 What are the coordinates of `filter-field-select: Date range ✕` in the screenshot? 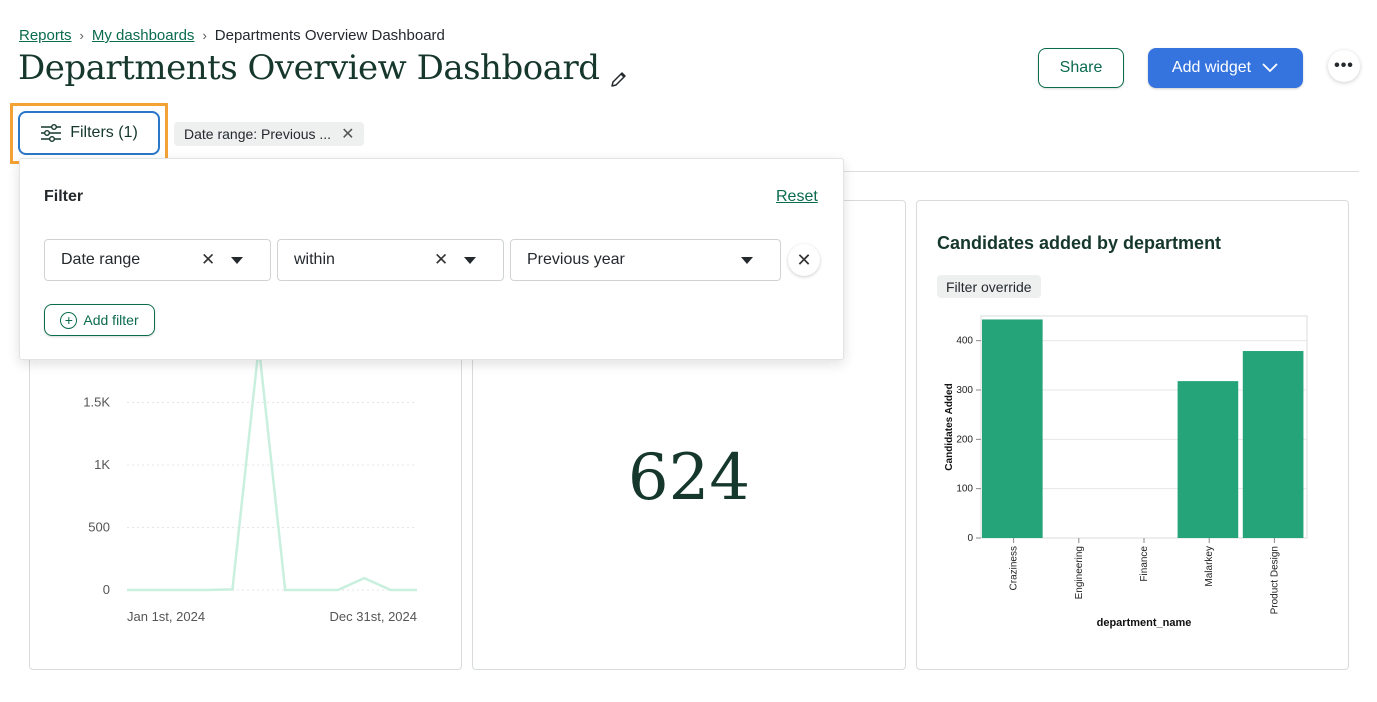 It's located at (157, 260).